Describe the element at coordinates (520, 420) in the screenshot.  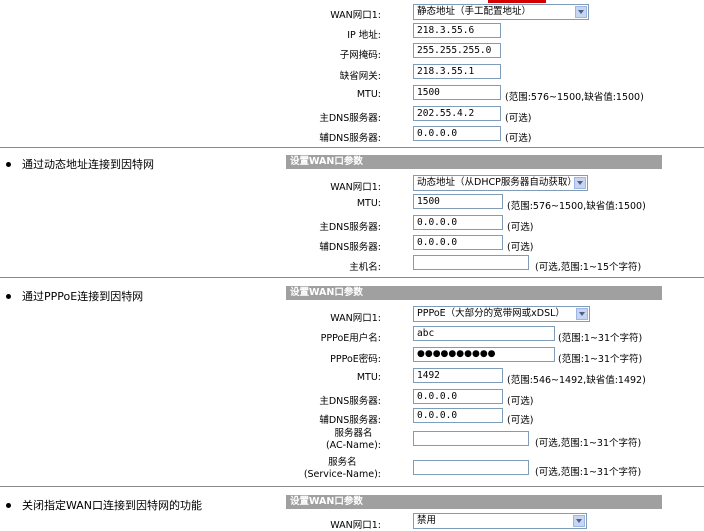
I see `pppoe-dns2-hint: (可选)` at that location.